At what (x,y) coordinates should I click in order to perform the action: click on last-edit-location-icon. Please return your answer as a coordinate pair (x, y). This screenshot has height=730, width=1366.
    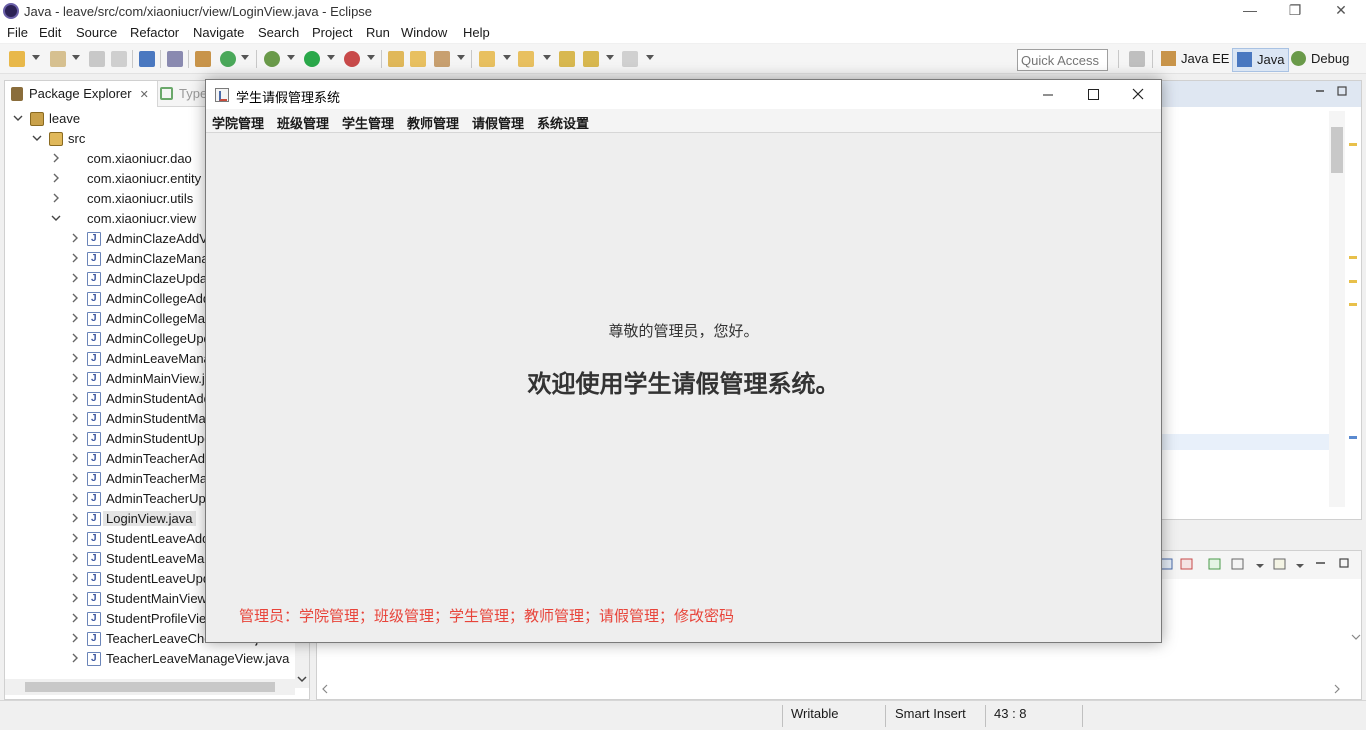
    Looking at the image, I should click on (567, 59).